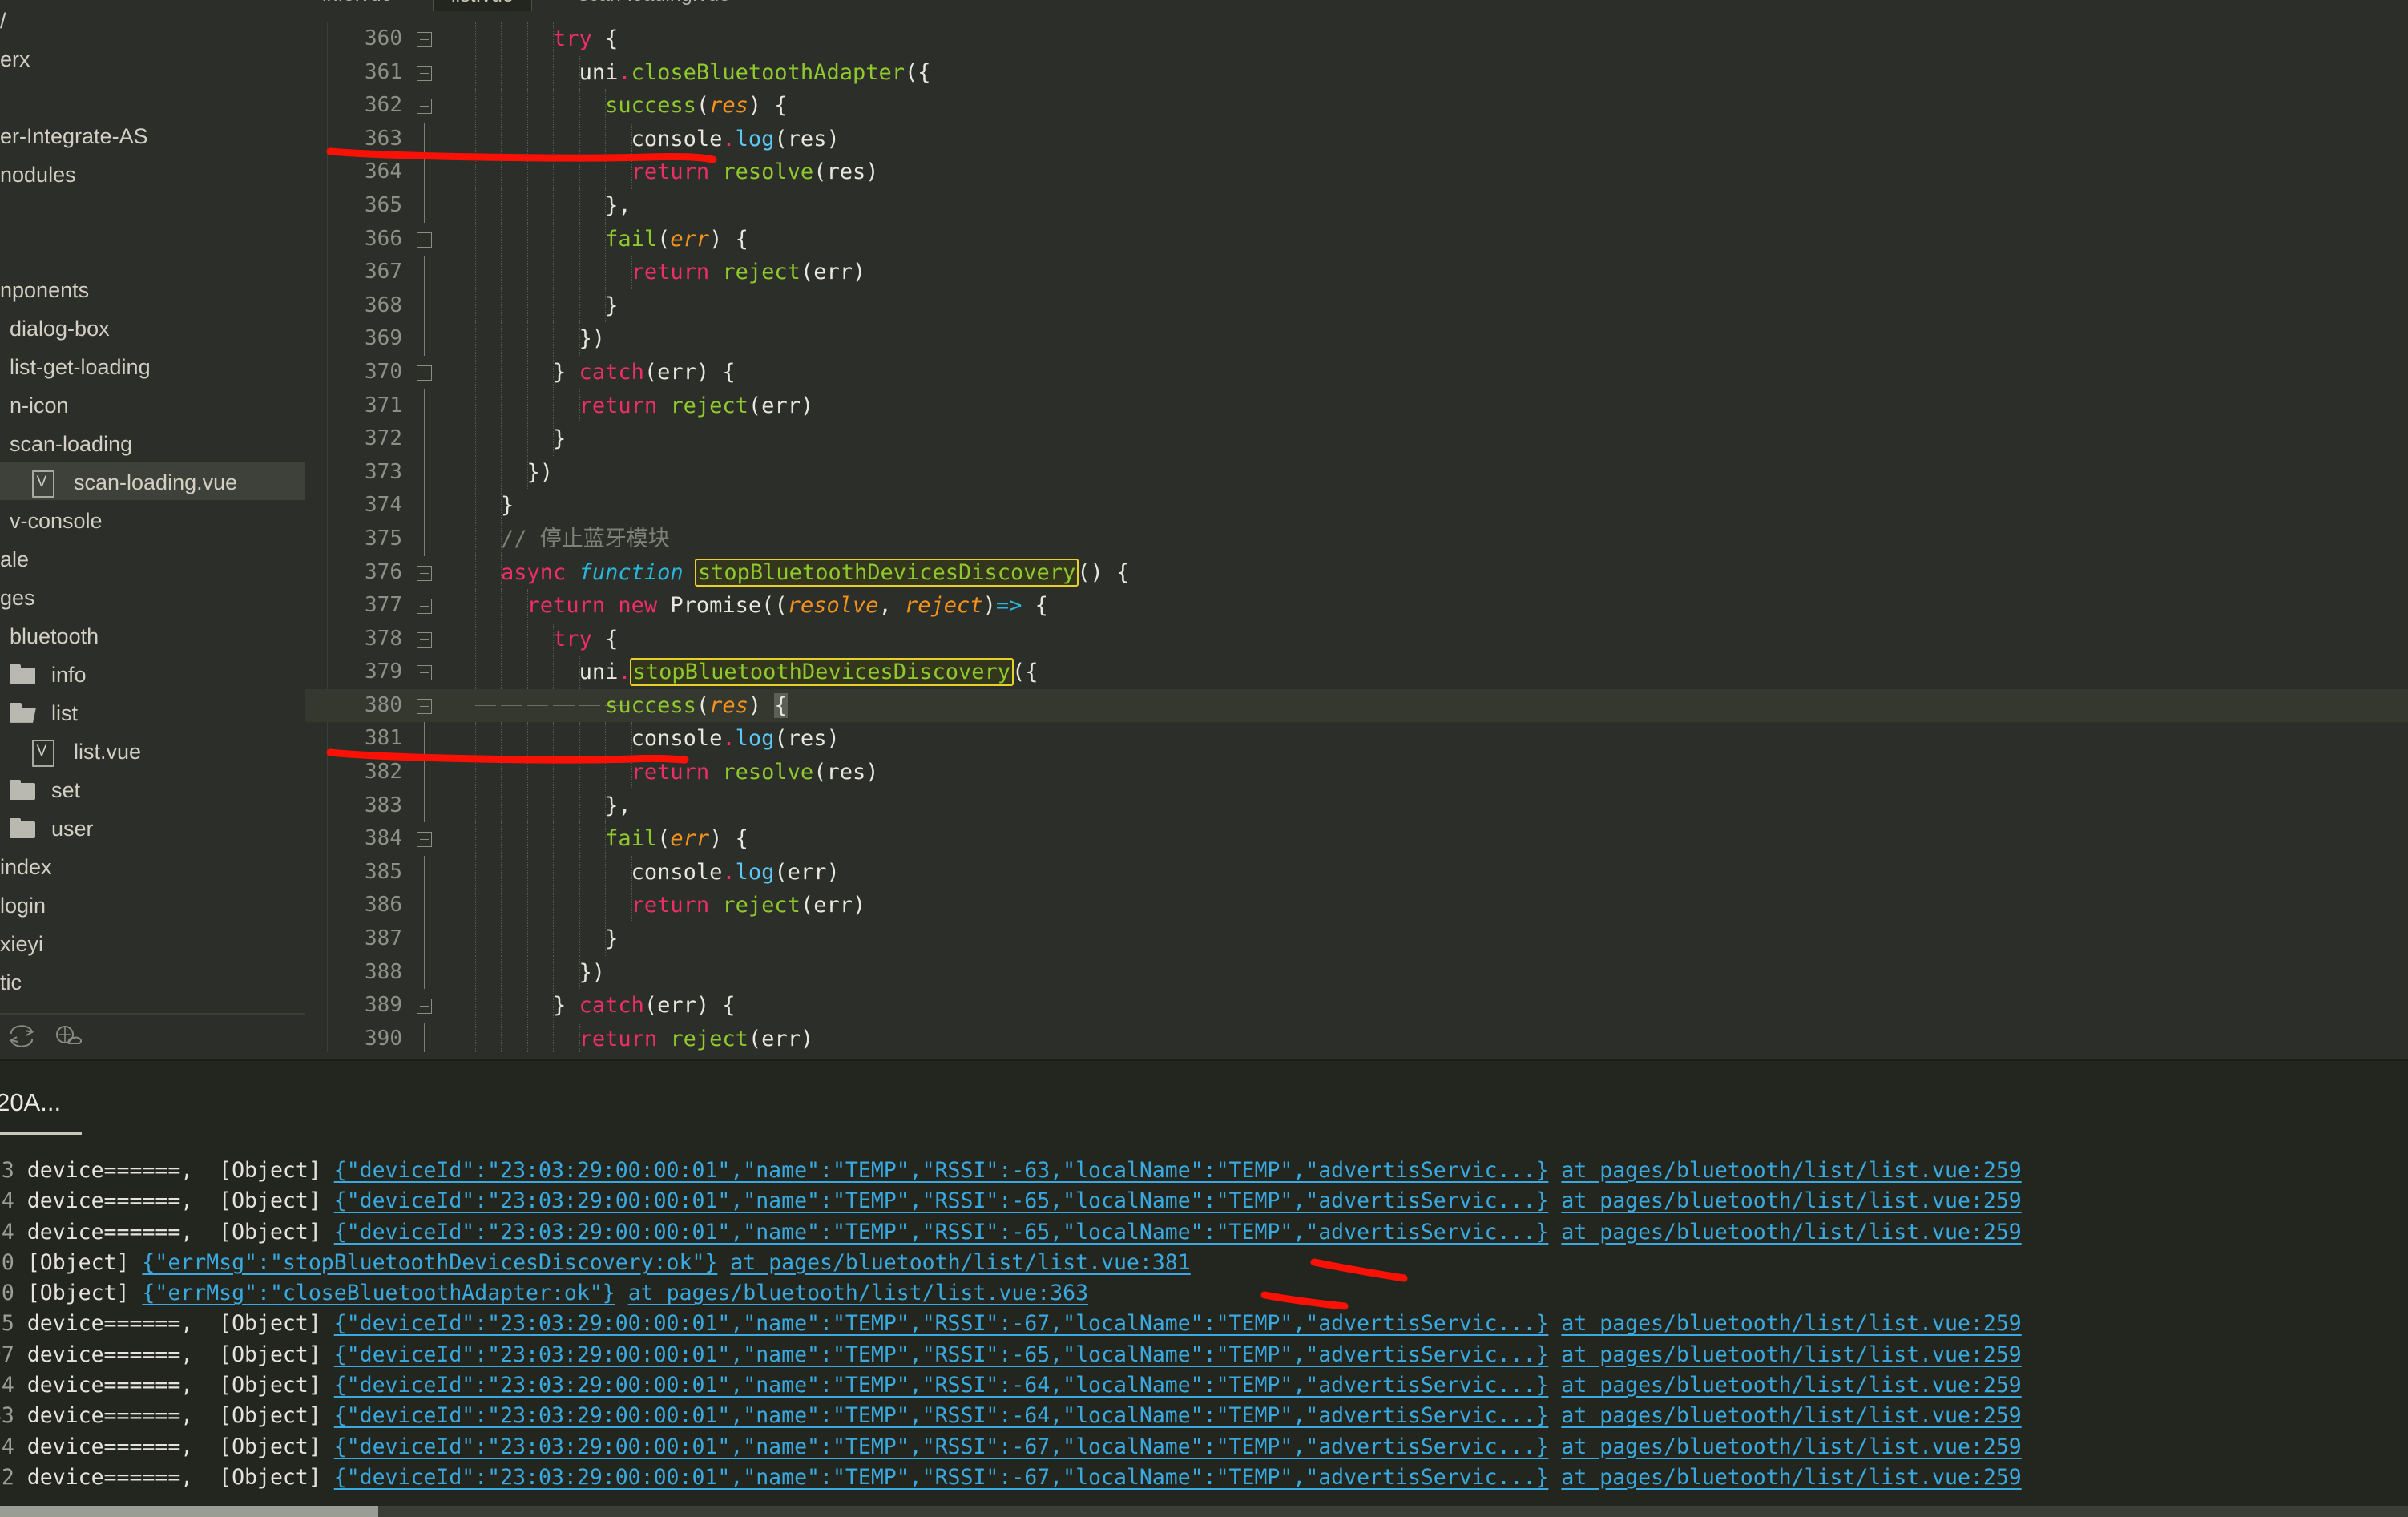 The height and width of the screenshot is (1517, 2408). Describe the element at coordinates (1356, 473) in the screenshot. I see `code-line-373: 373 })` at that location.